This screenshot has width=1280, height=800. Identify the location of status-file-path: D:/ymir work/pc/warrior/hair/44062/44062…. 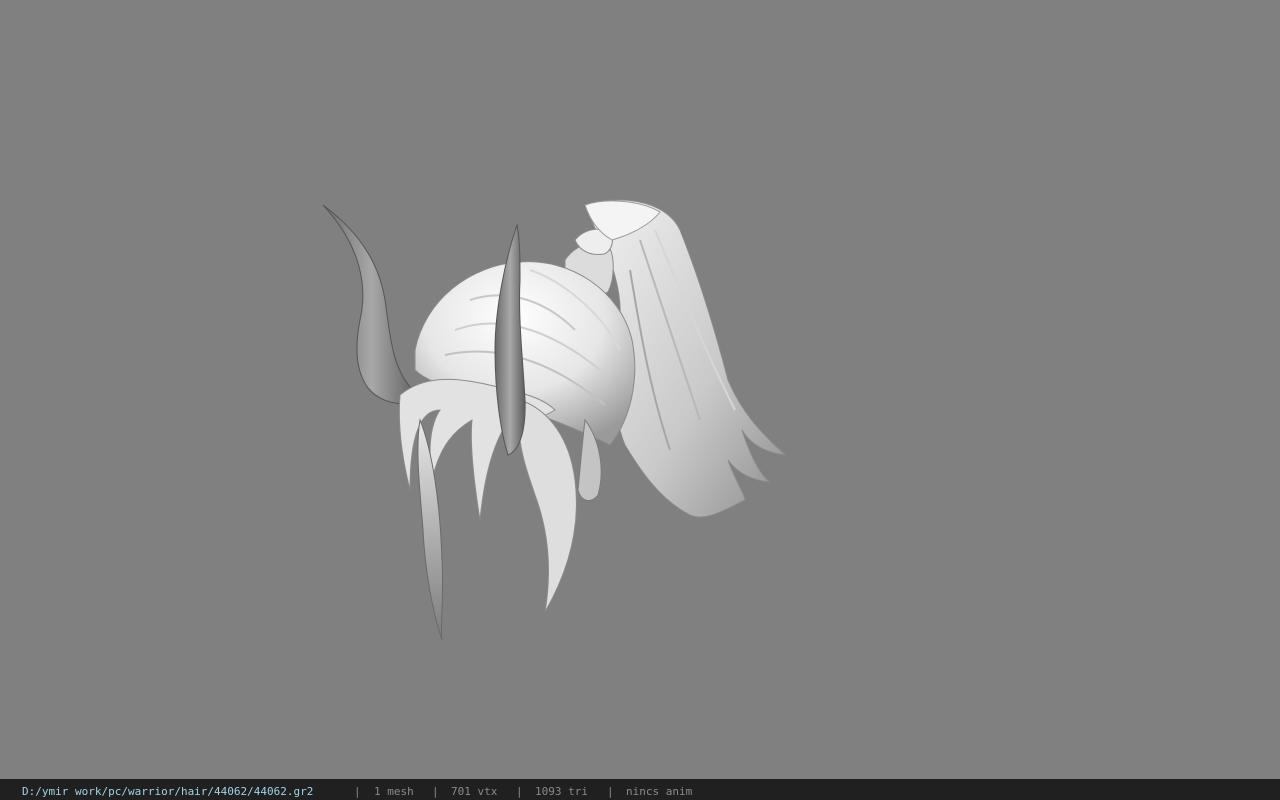
(168, 791).